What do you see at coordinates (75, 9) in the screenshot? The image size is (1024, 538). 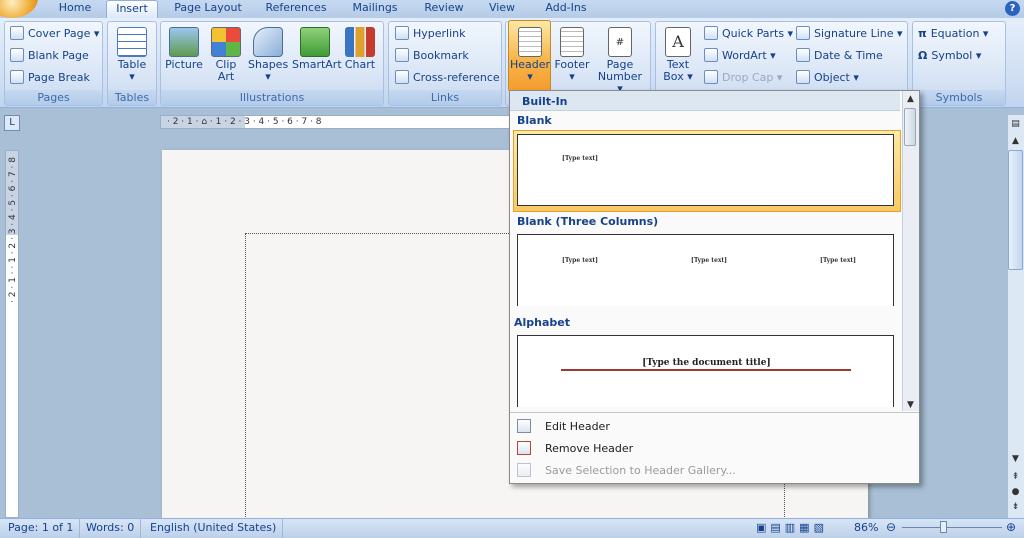 I see `tab-home: Home` at bounding box center [75, 9].